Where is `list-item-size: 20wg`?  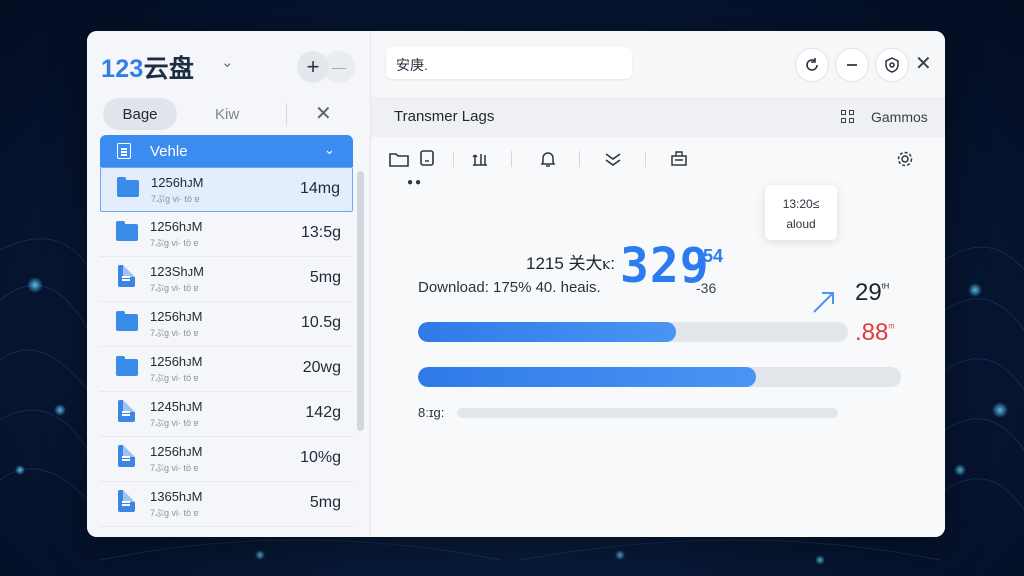
list-item-size: 20wg is located at coordinates (321, 367).